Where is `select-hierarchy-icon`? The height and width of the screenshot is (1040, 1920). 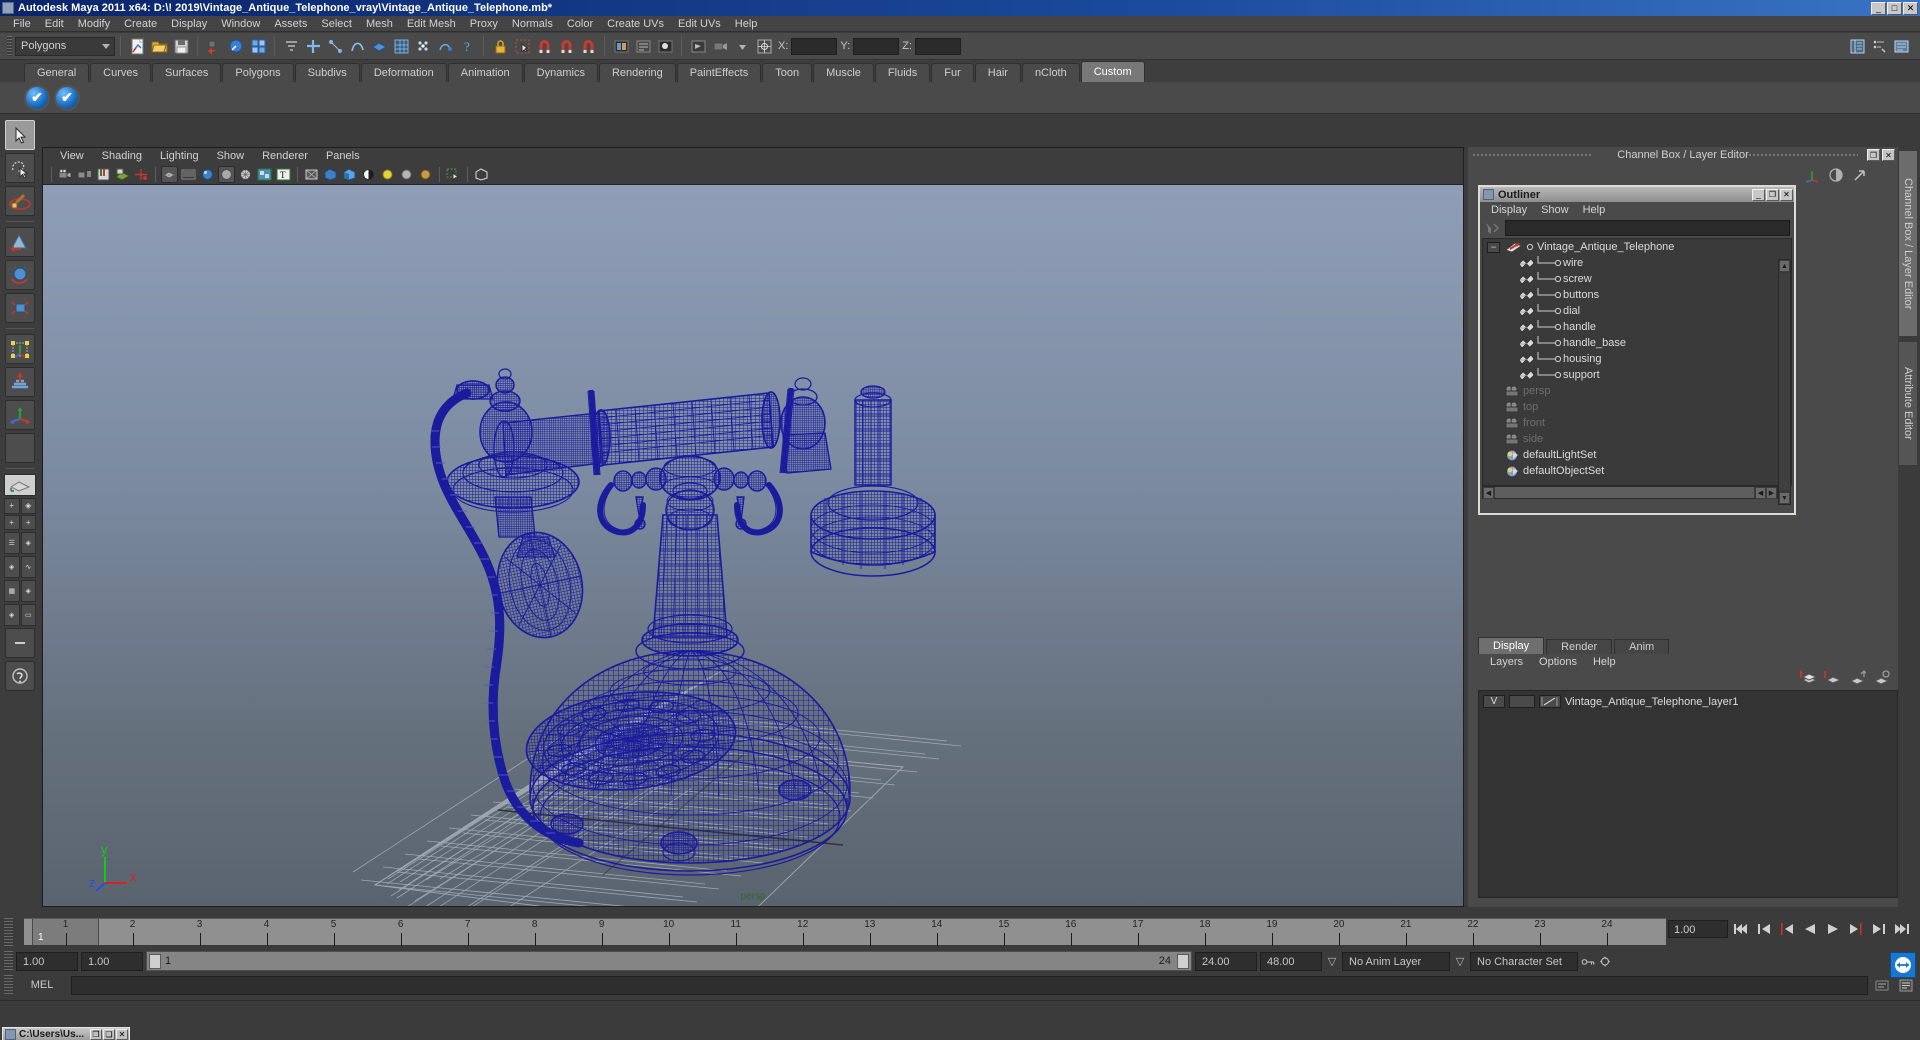
select-hierarchy-icon is located at coordinates (291, 46).